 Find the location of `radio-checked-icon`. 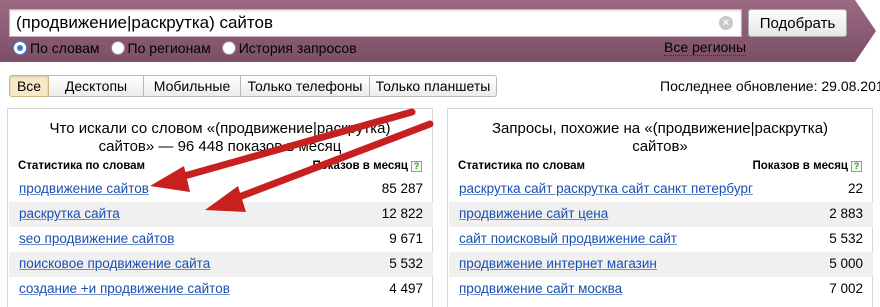

radio-checked-icon is located at coordinates (20, 48).